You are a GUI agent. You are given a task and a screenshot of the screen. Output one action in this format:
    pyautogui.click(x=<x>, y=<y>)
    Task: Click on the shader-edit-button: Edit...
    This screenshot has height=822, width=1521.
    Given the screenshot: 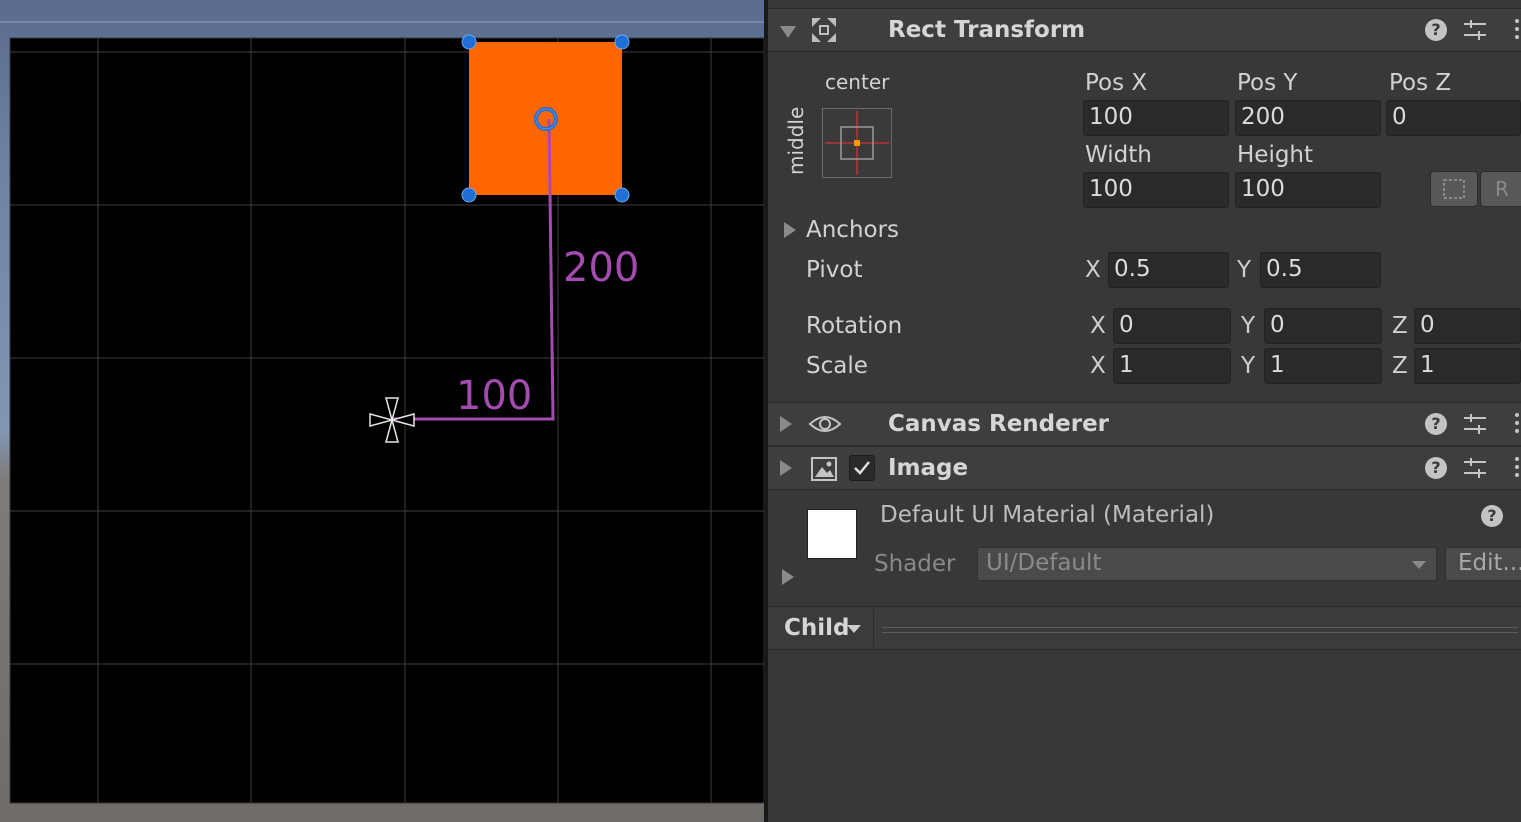 What is the action you would take?
    pyautogui.click(x=1483, y=564)
    